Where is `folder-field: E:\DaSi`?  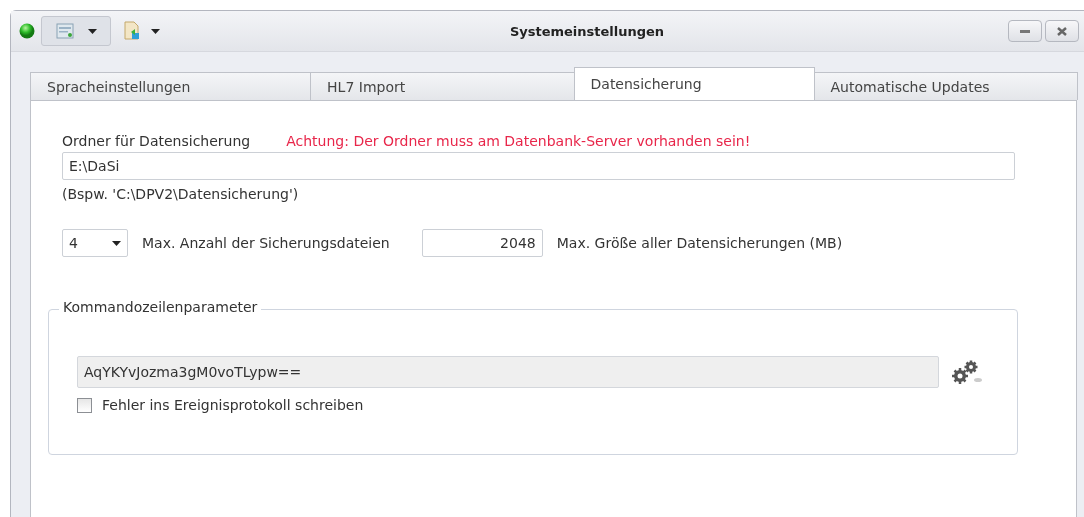 folder-field: E:\DaSi is located at coordinates (538, 166).